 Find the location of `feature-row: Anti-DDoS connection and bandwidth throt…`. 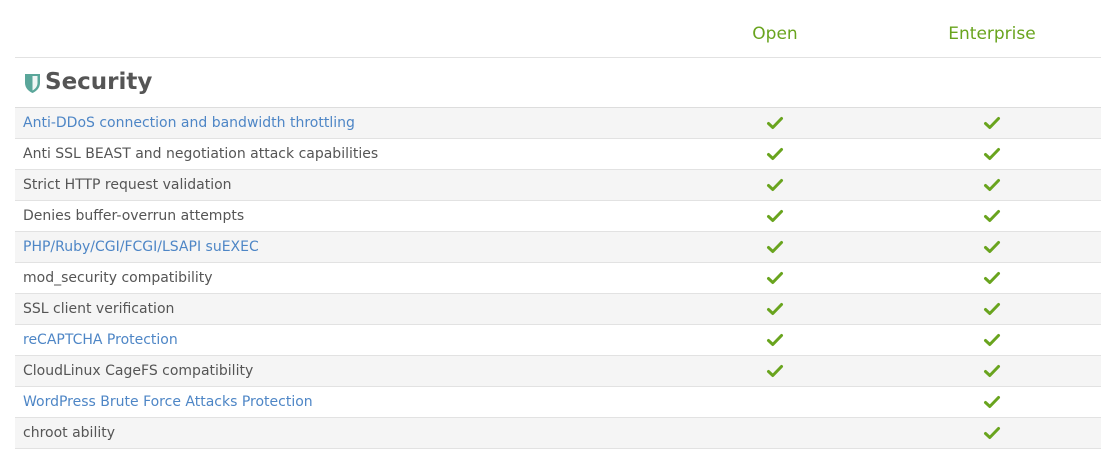

feature-row: Anti-DDoS connection and bandwidth throt… is located at coordinates (558, 123).